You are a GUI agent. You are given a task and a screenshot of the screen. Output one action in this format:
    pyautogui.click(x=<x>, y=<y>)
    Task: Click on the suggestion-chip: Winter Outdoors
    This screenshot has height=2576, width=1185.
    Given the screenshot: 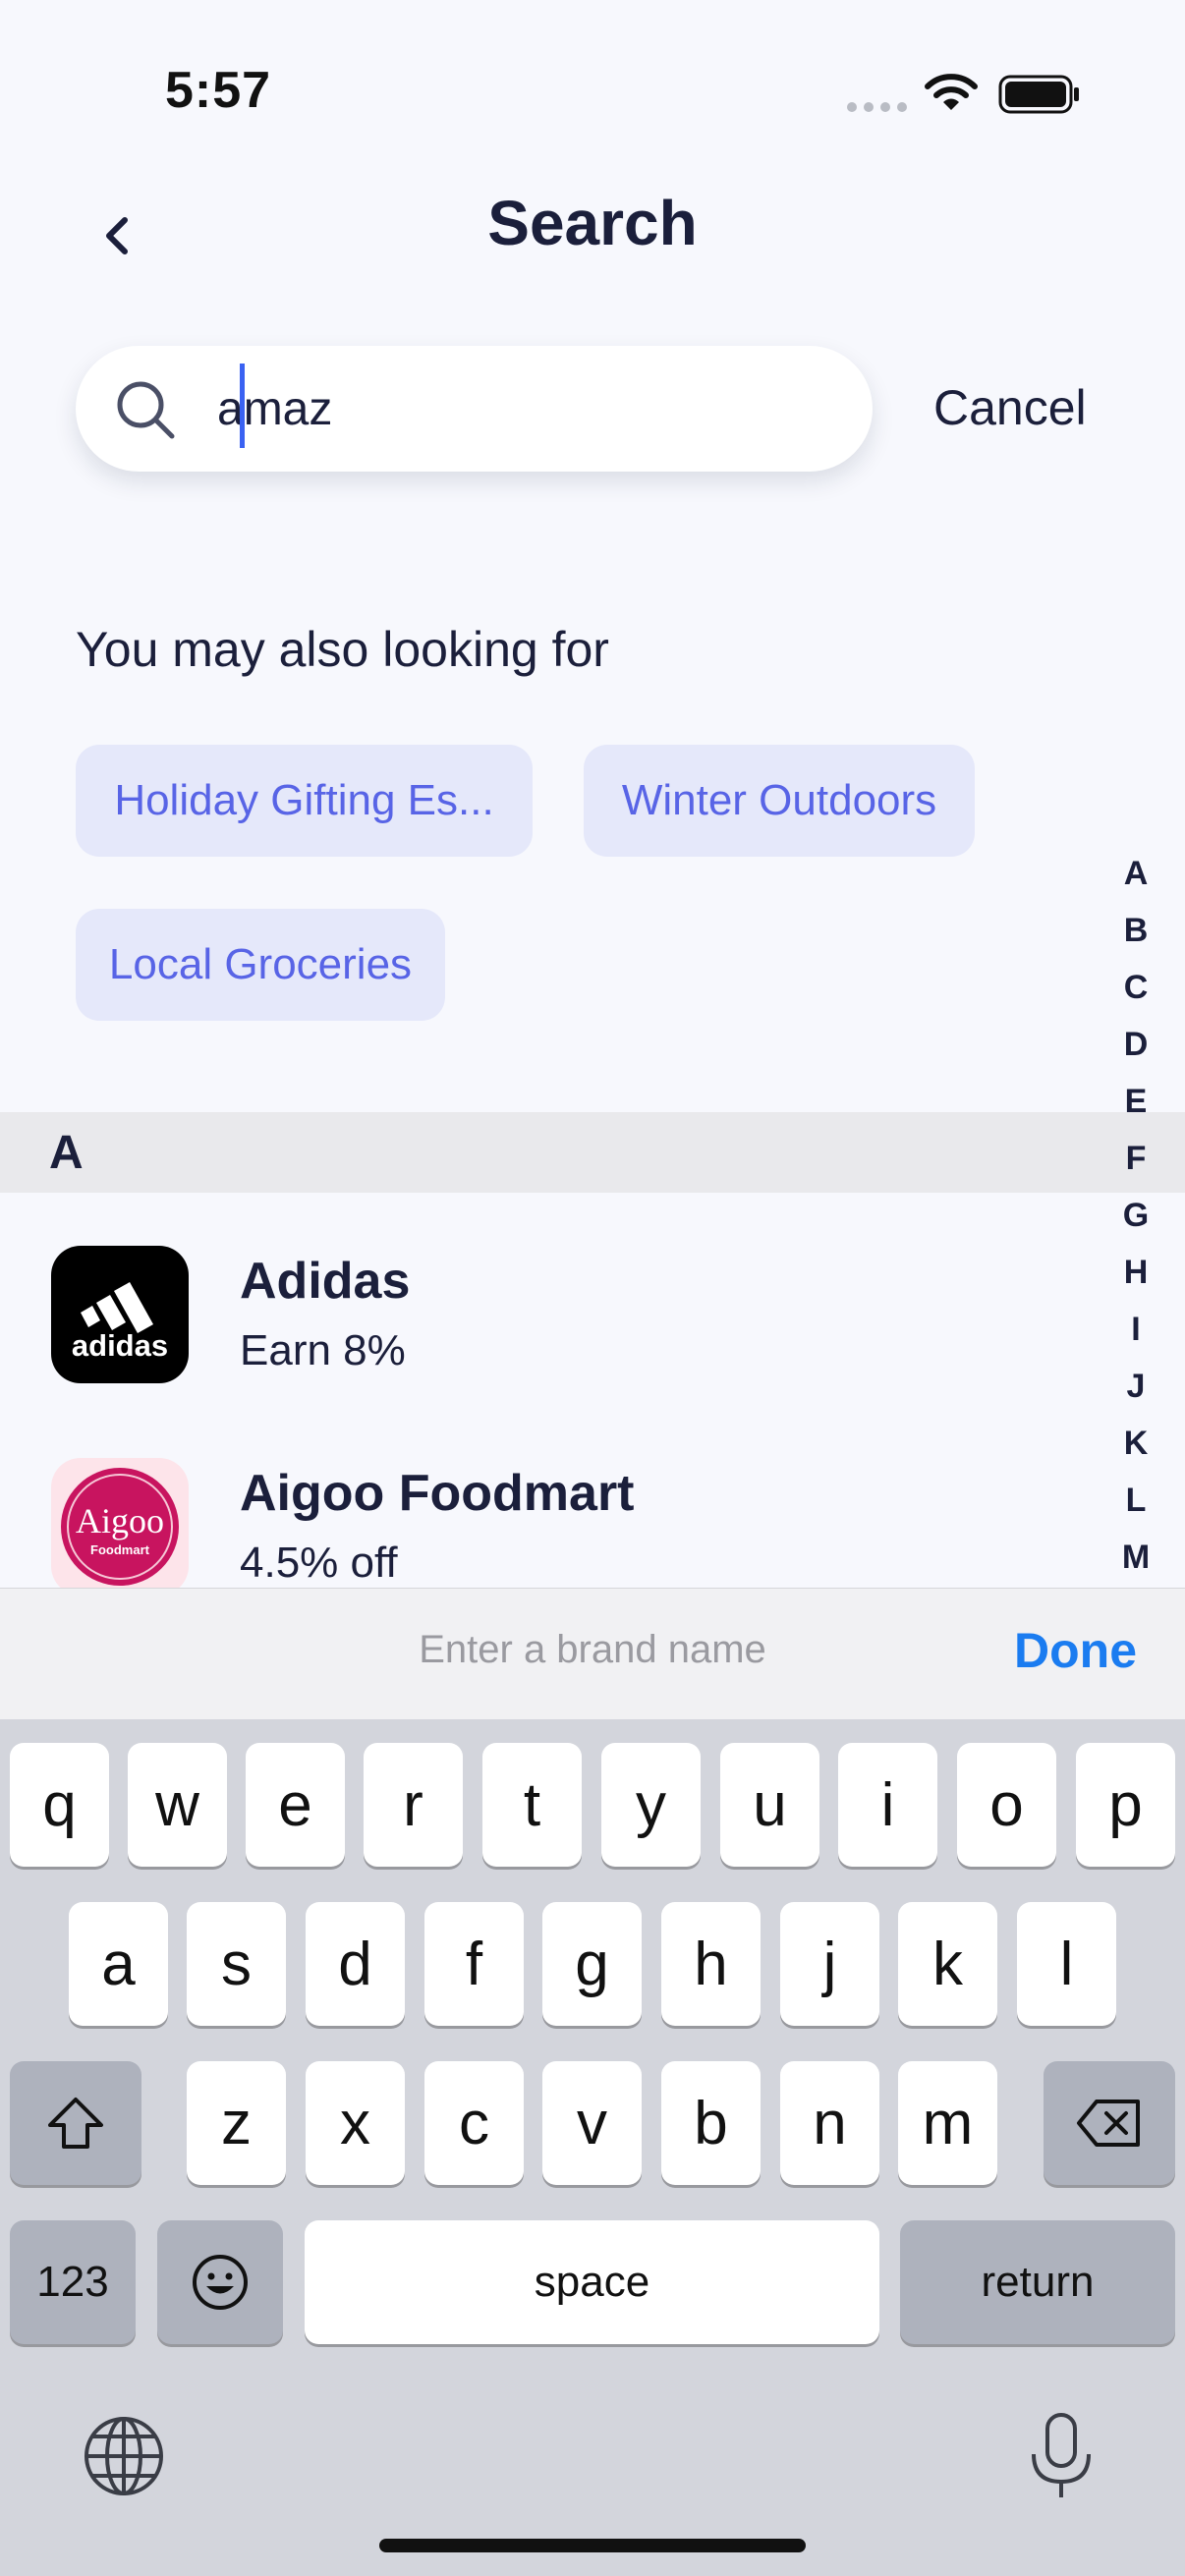 What is the action you would take?
    pyautogui.click(x=780, y=801)
    